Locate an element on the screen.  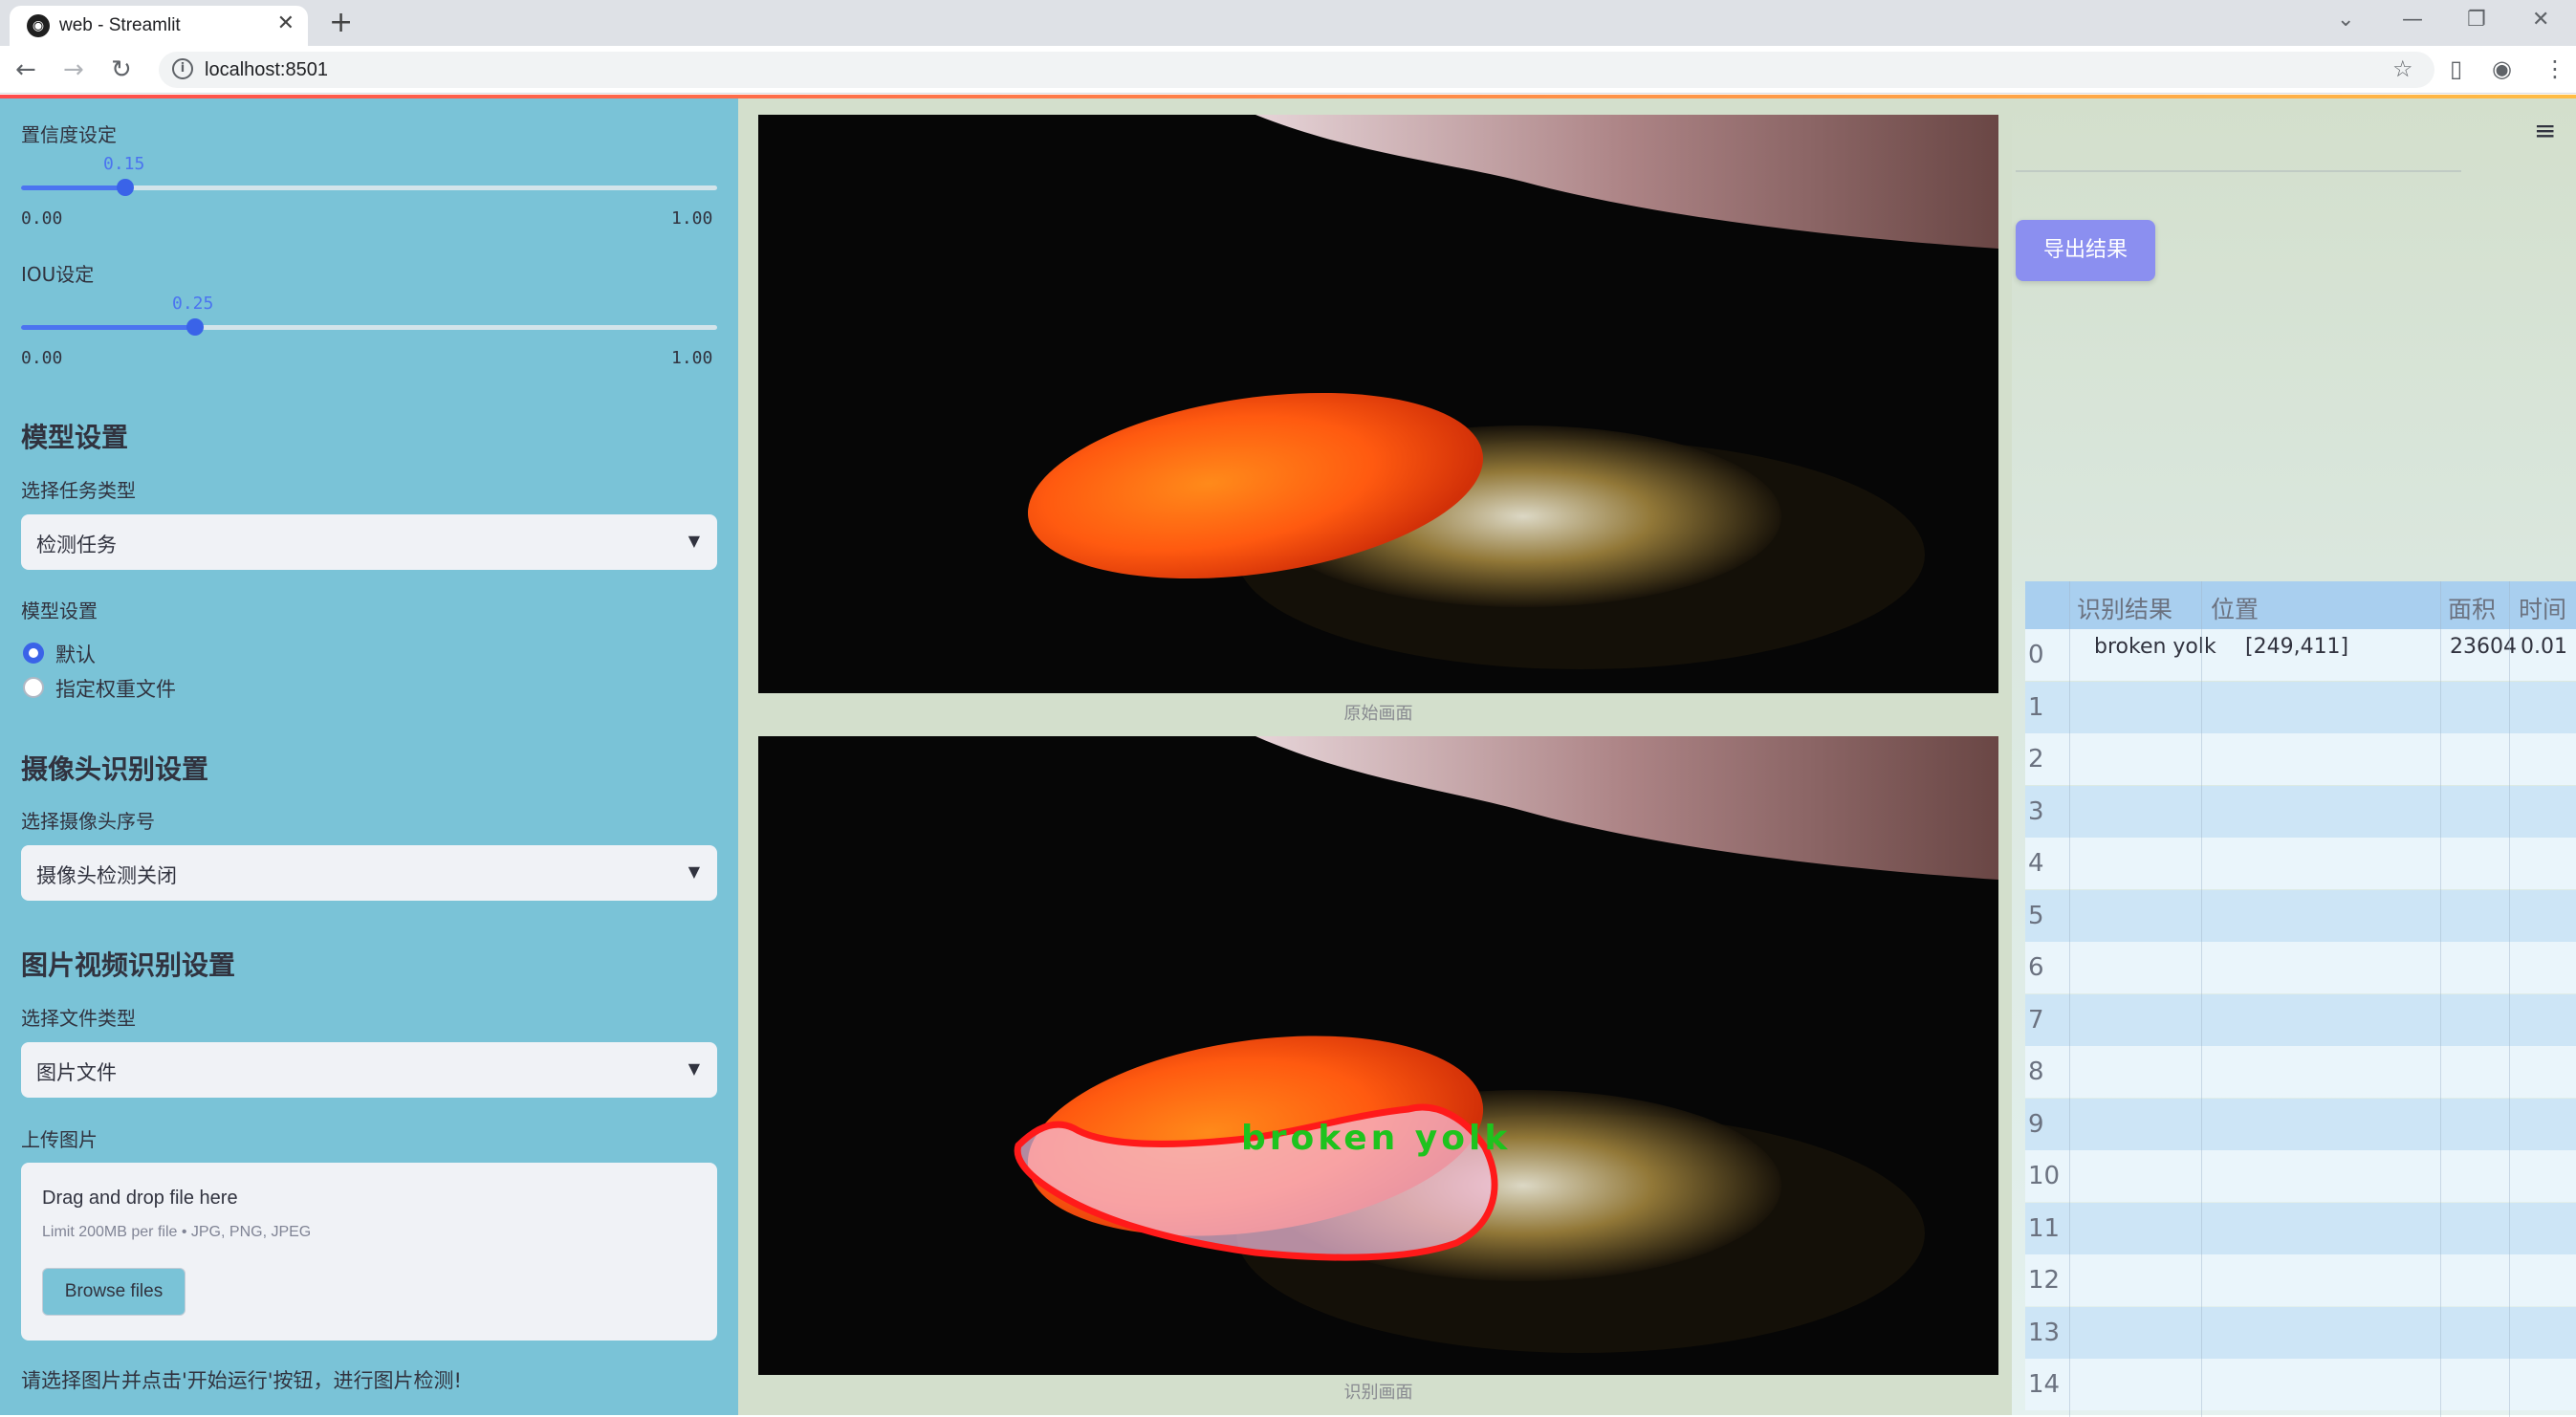
table-row: 9 is located at coordinates (2300, 1124).